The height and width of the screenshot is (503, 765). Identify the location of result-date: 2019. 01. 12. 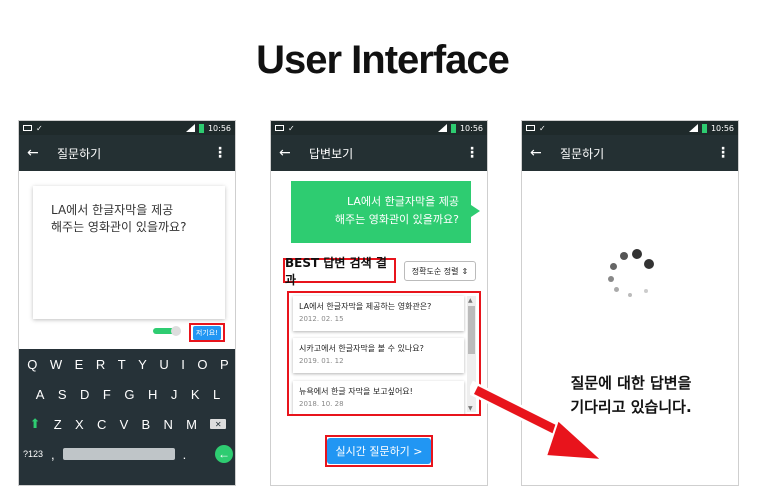
(321, 361).